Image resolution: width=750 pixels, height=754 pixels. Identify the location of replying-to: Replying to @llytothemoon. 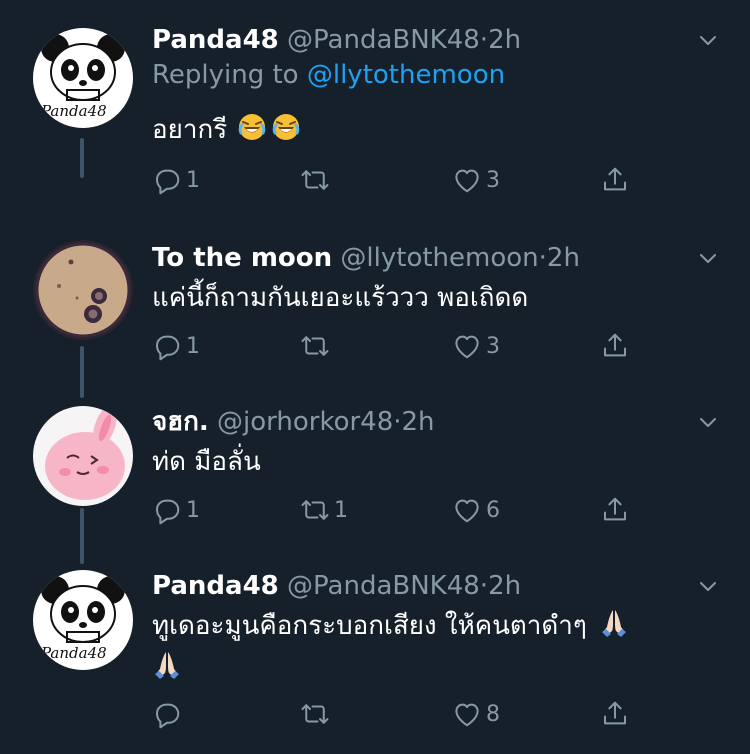
(328, 75).